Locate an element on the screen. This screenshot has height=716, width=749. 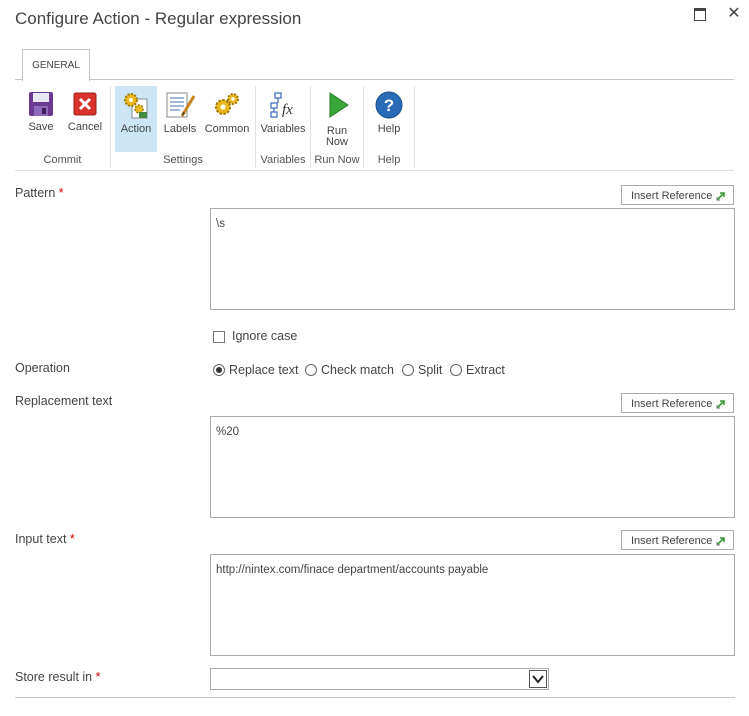
ignore-case-label: Ignore case is located at coordinates (265, 336).